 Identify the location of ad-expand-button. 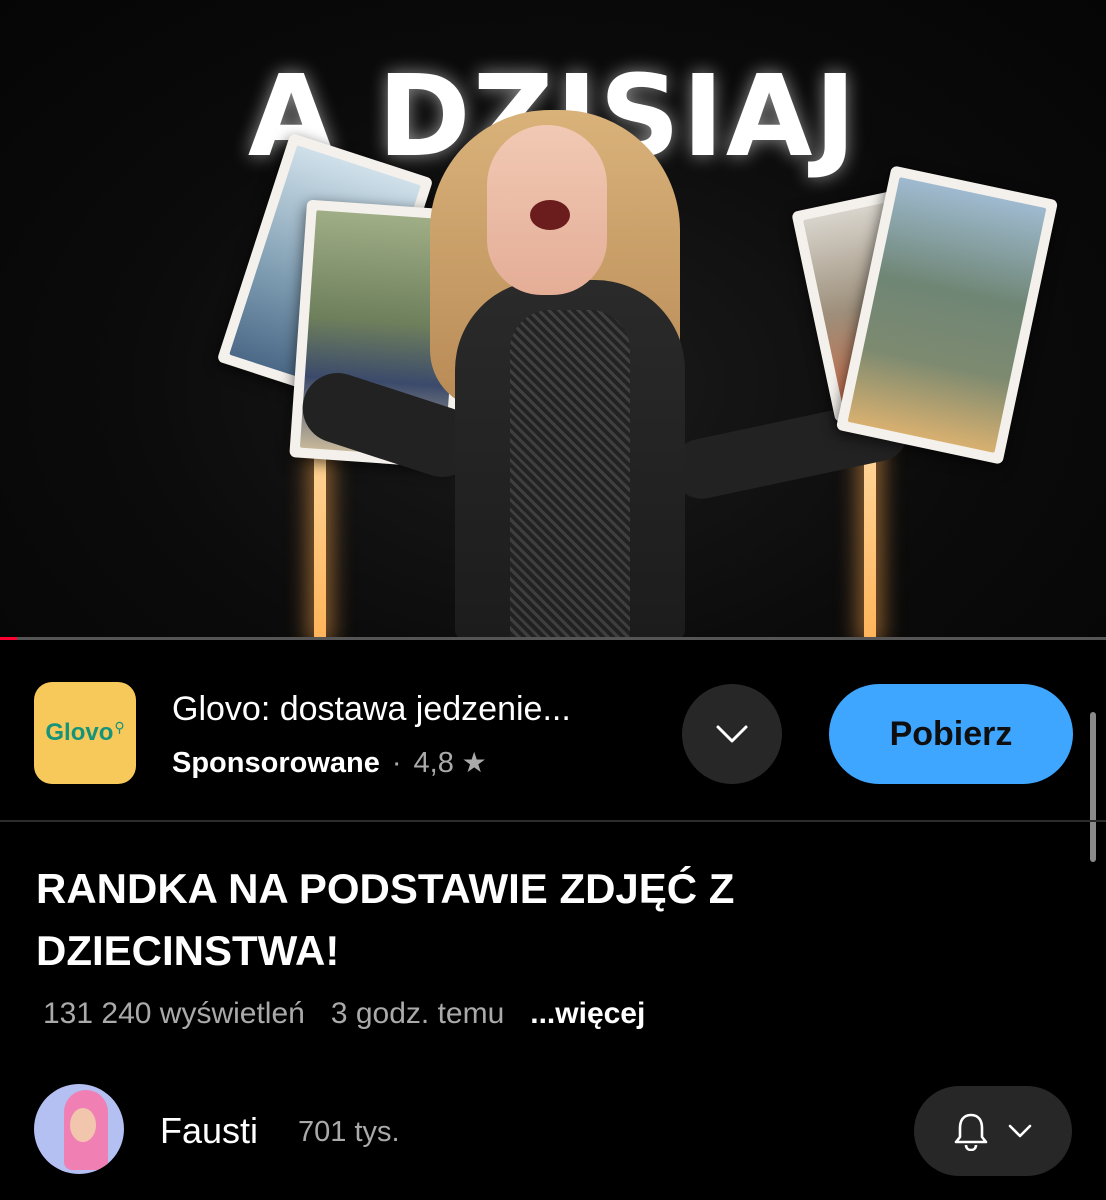
(732, 734).